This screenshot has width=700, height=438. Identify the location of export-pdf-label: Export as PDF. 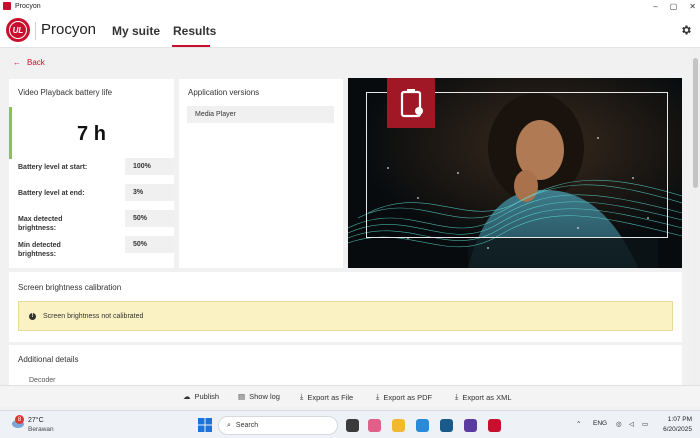
(408, 397).